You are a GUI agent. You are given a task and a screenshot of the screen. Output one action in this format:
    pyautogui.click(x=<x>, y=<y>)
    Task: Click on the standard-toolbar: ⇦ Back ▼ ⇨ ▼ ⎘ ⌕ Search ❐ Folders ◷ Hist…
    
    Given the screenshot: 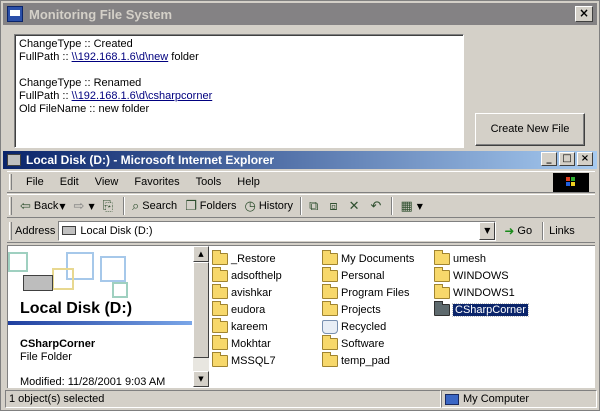 What is the action you would take?
    pyautogui.click(x=301, y=206)
    